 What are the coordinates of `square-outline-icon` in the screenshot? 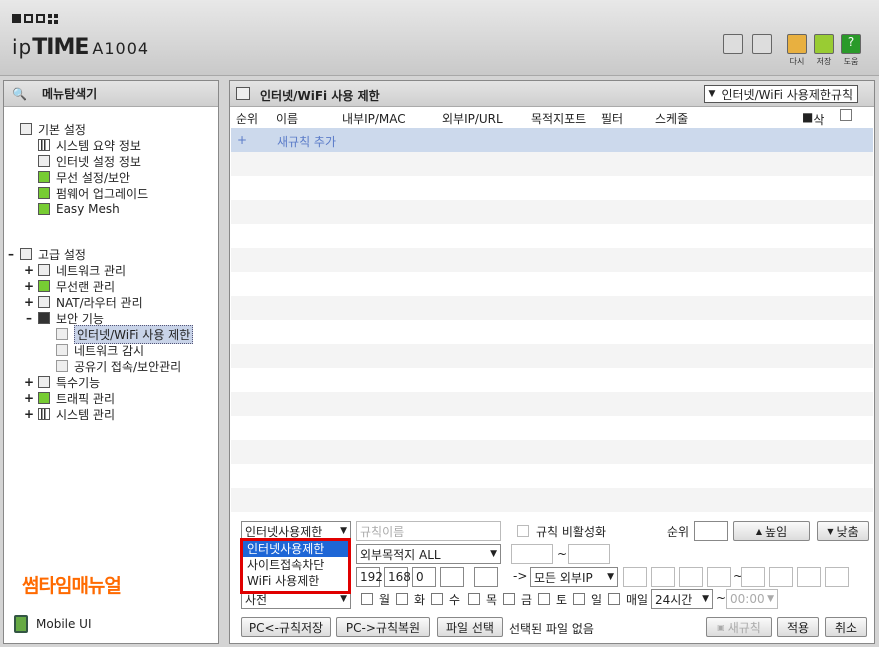 It's located at (40, 18).